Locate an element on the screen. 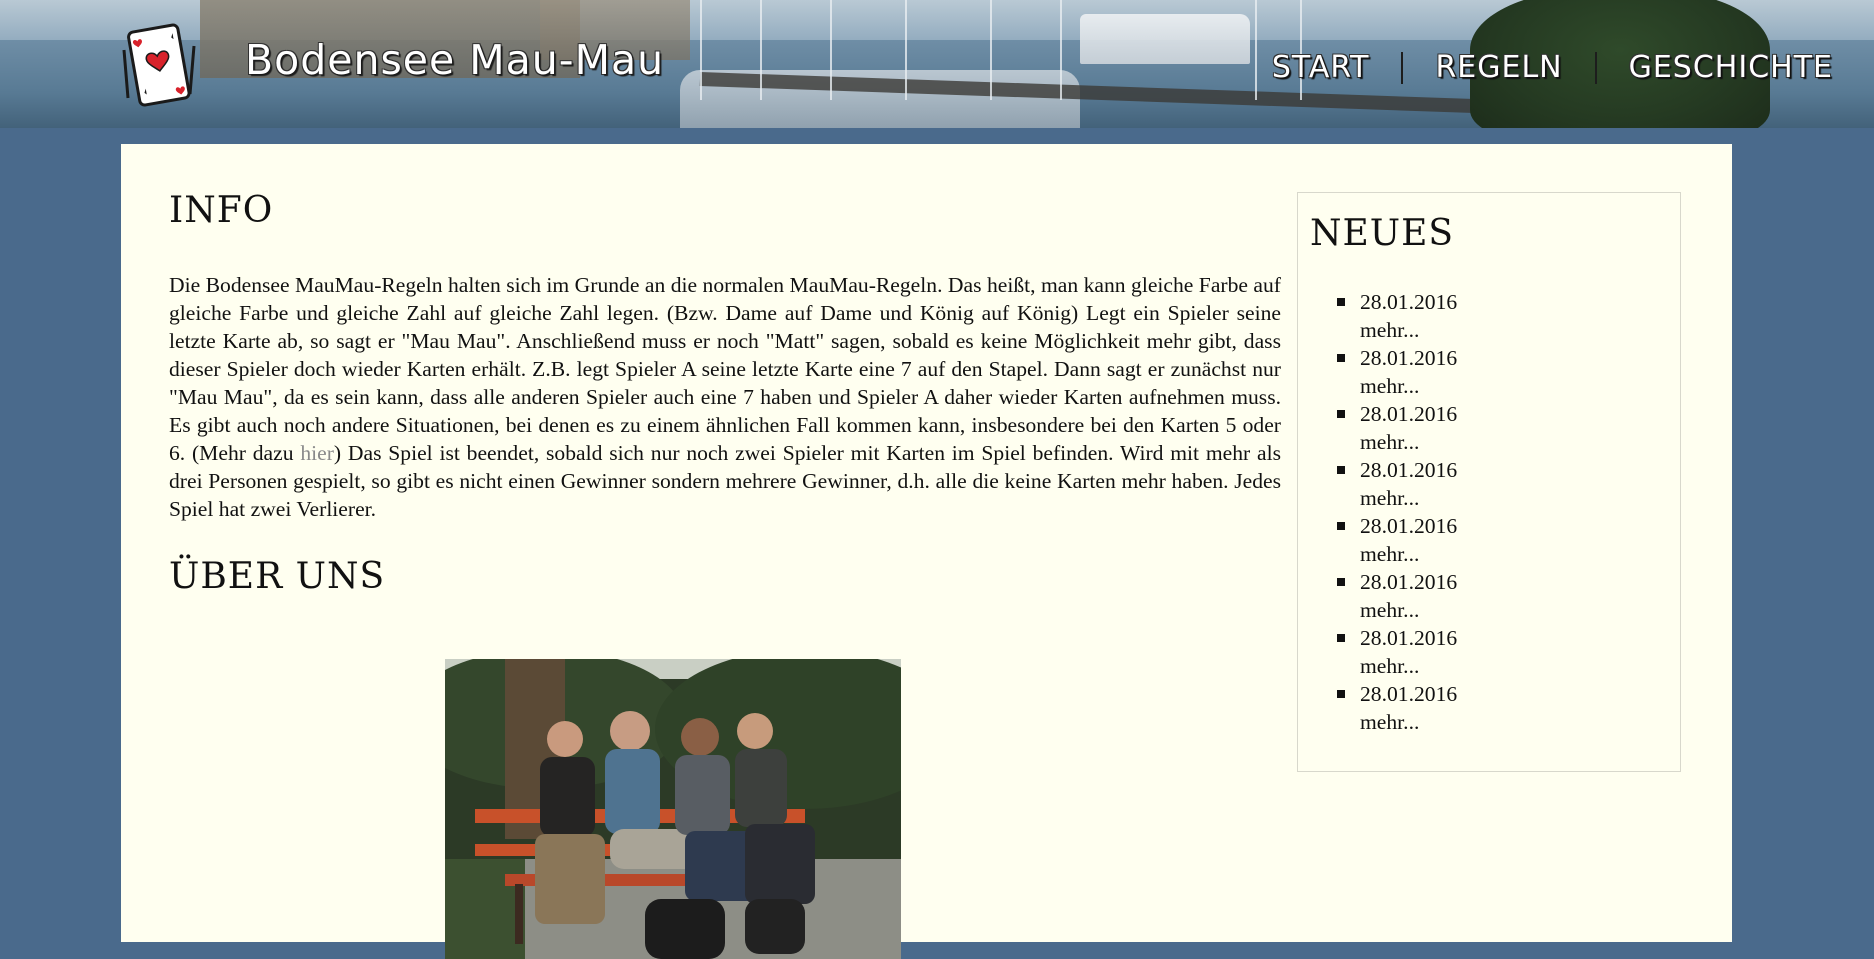  site-title: Bodensee Mau-Mau is located at coordinates (454, 60).